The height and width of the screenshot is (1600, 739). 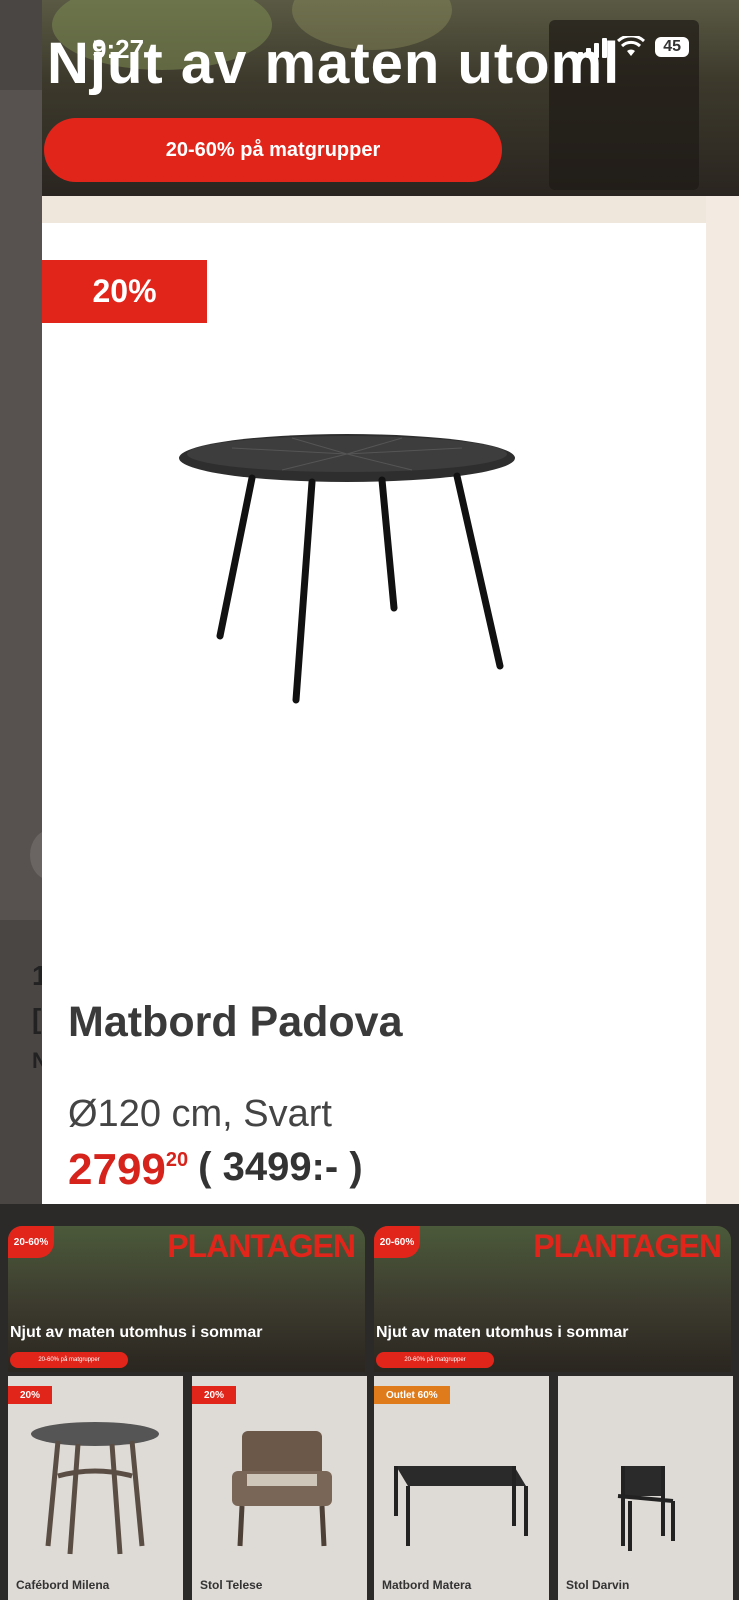 I want to click on product-tile: 20% Cafébord Milena, so click(x=95, y=1488).